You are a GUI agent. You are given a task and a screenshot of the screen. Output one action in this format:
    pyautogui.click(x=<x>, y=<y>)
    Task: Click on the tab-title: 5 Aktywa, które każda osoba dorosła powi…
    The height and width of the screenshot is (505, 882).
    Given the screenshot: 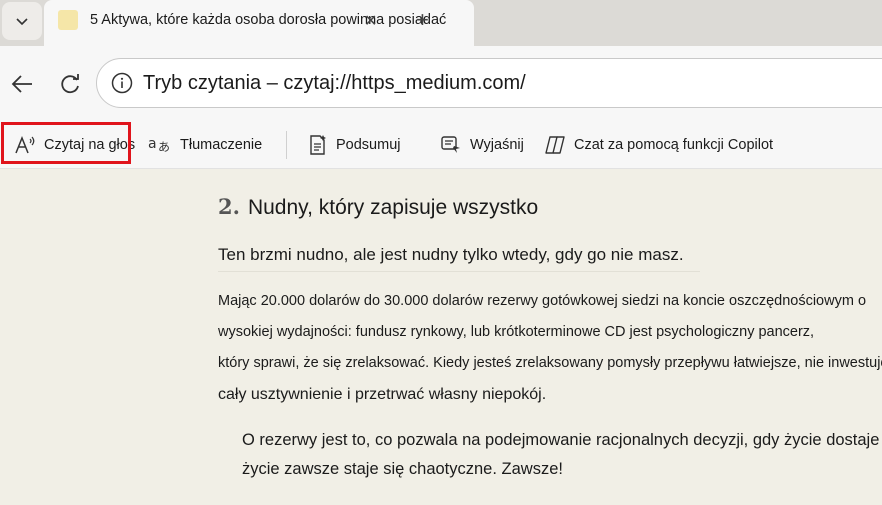 What is the action you would take?
    pyautogui.click(x=268, y=20)
    